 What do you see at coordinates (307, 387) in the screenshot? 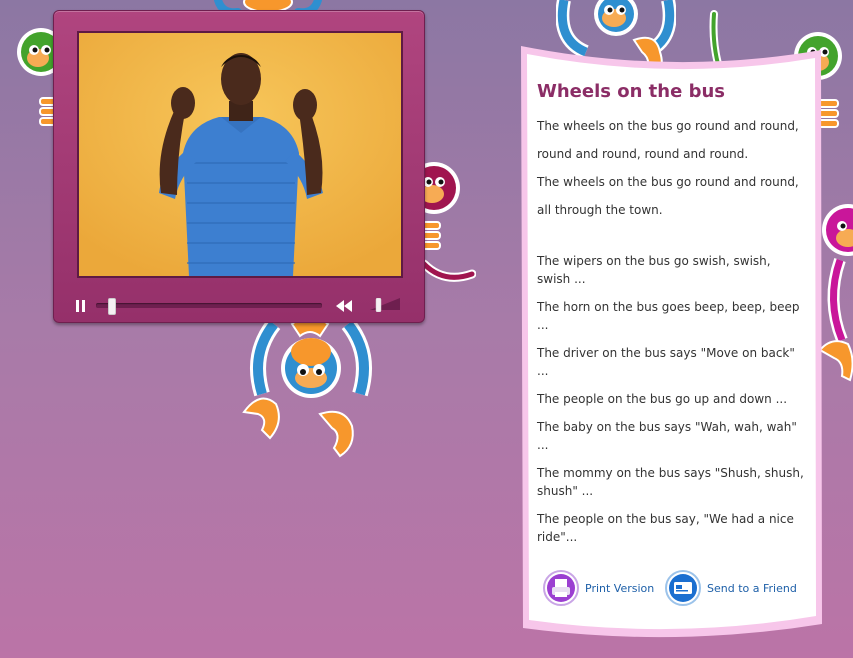
I see `blue-monkey-hanging` at bounding box center [307, 387].